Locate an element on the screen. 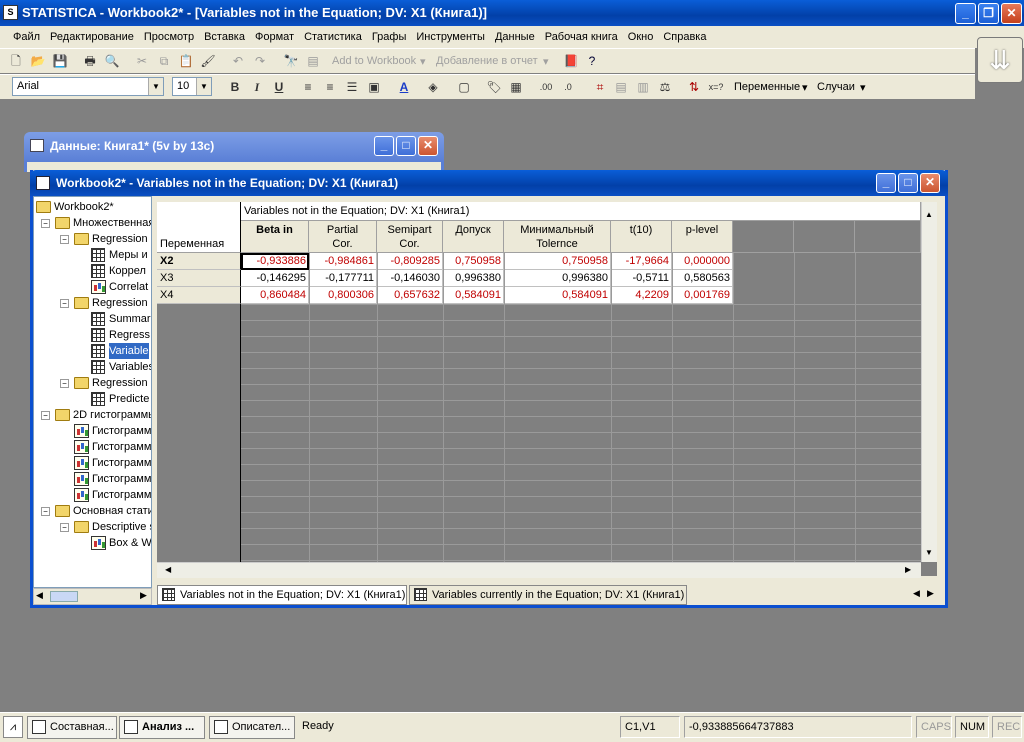 Image resolution: width=1024 pixels, height=742 pixels. new-file-icon: 🗋 is located at coordinates (16, 61).